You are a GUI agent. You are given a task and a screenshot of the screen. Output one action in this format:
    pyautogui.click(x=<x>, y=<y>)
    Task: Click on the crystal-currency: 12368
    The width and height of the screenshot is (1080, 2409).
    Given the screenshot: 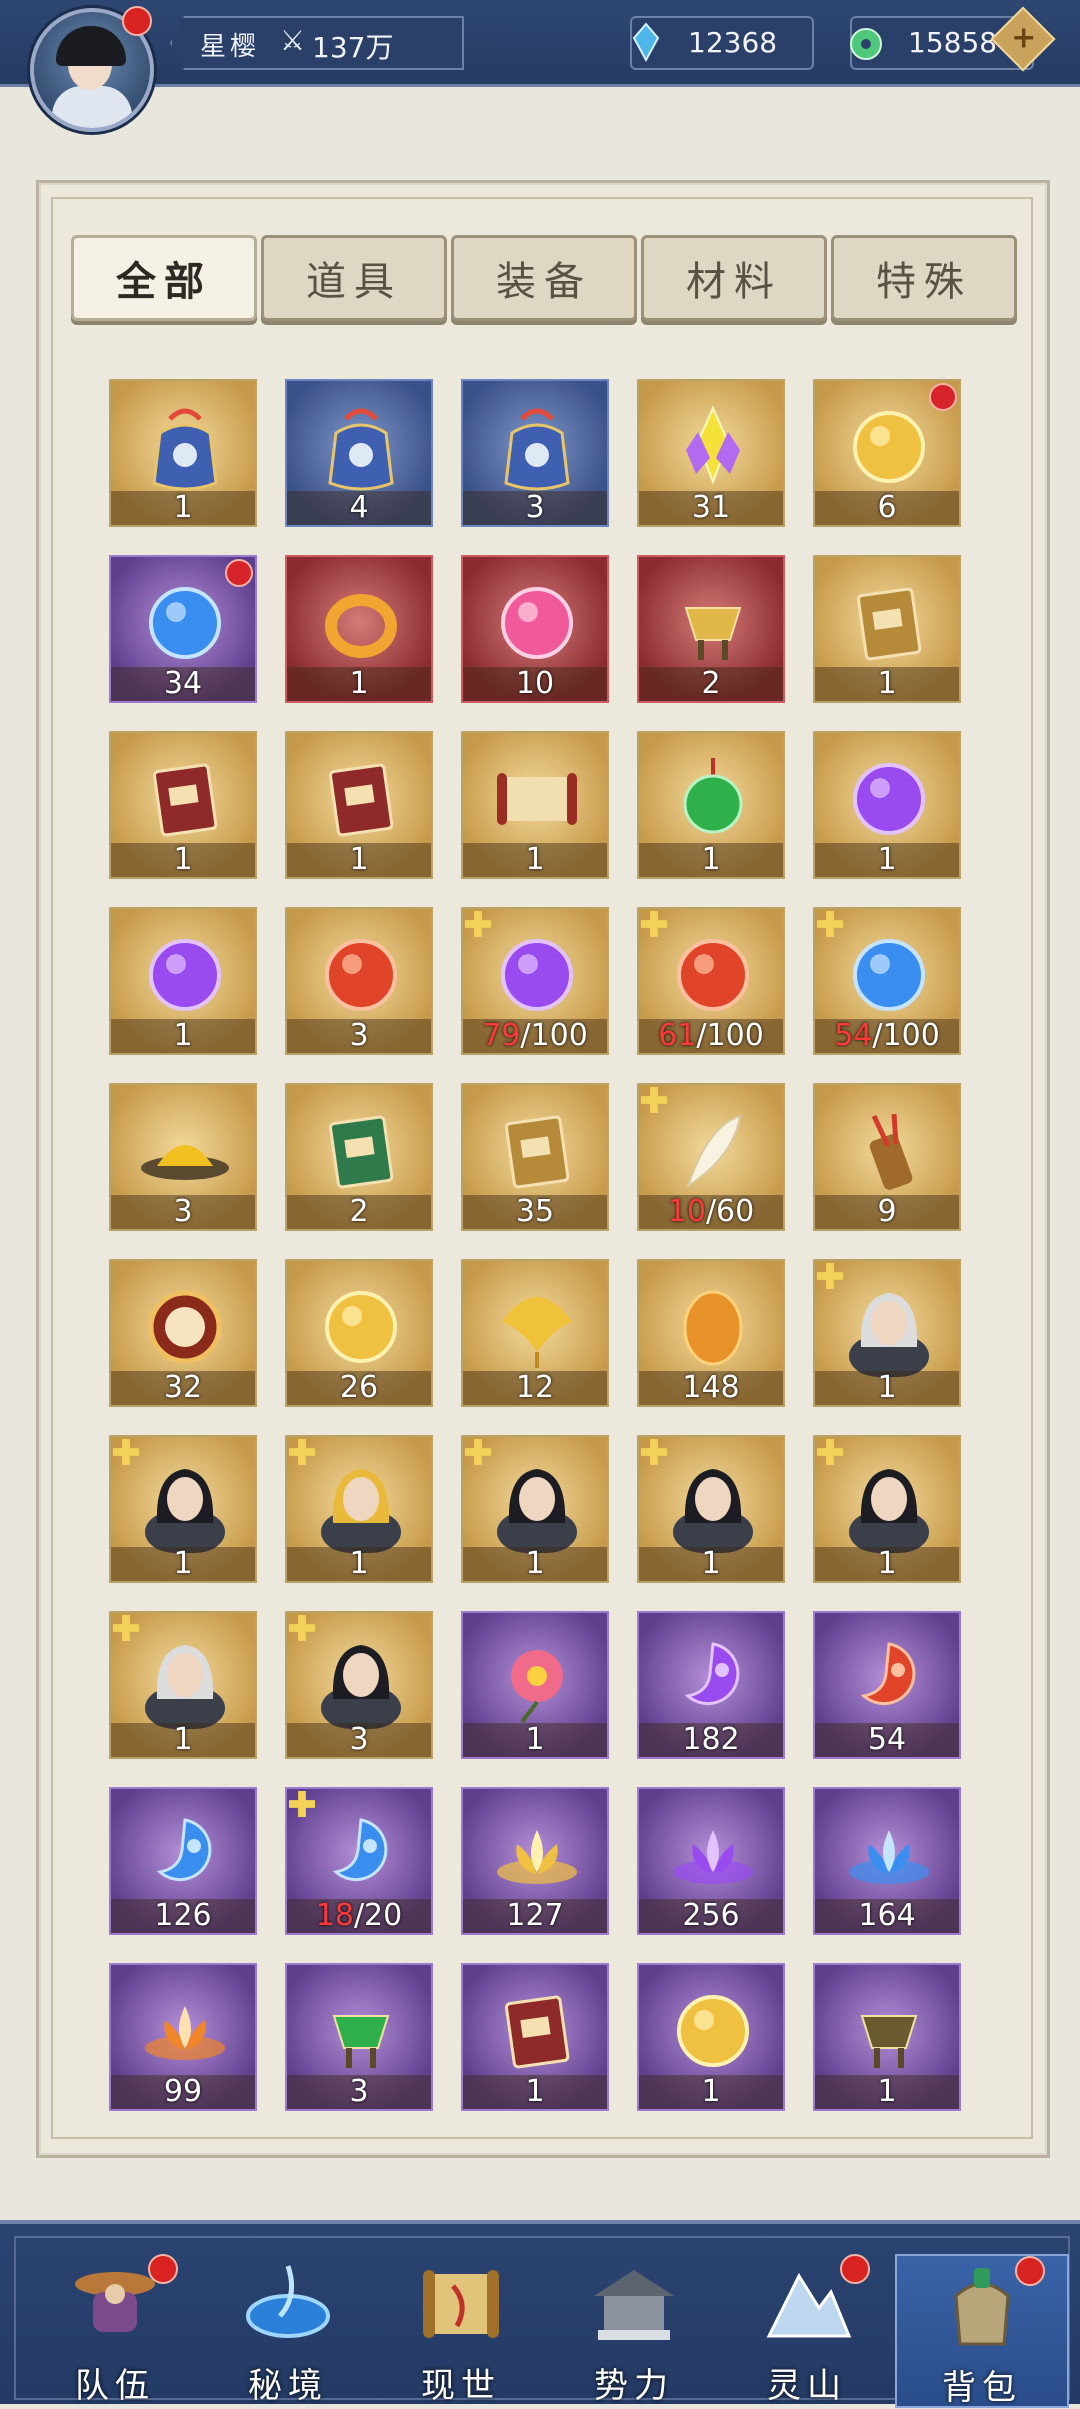 What is the action you would take?
    pyautogui.click(x=722, y=43)
    